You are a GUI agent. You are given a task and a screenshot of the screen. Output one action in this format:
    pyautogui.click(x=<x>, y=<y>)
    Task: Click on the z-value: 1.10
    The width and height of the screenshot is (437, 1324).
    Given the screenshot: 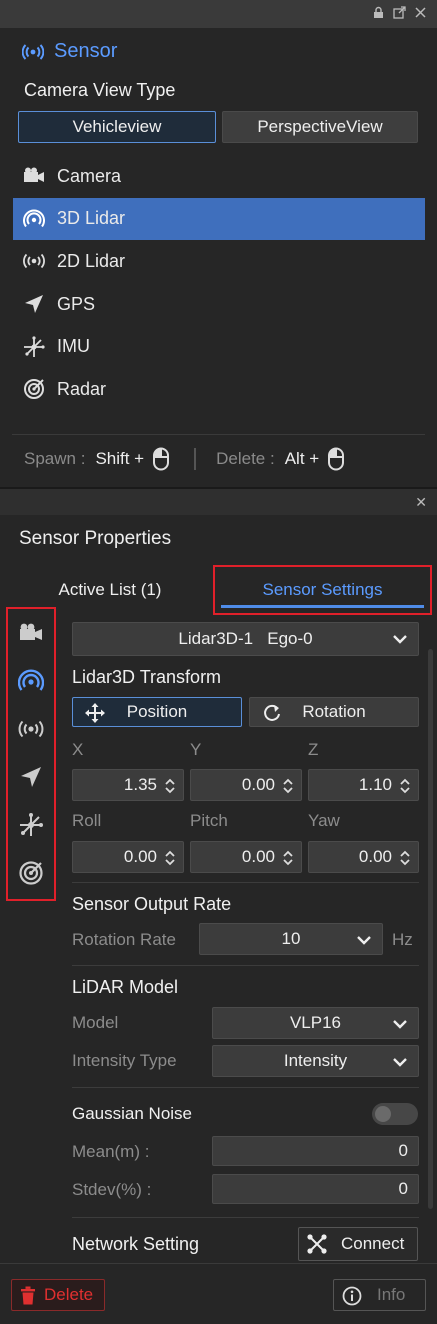 What is the action you would take?
    pyautogui.click(x=375, y=784)
    